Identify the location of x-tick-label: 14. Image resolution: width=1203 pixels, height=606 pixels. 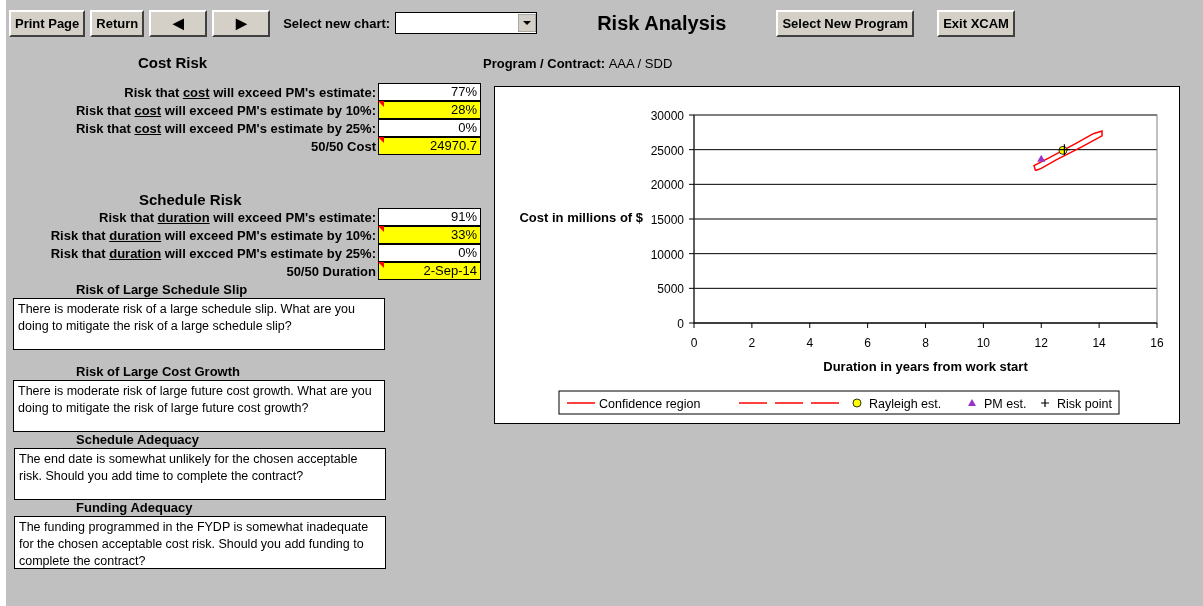
(1099, 343).